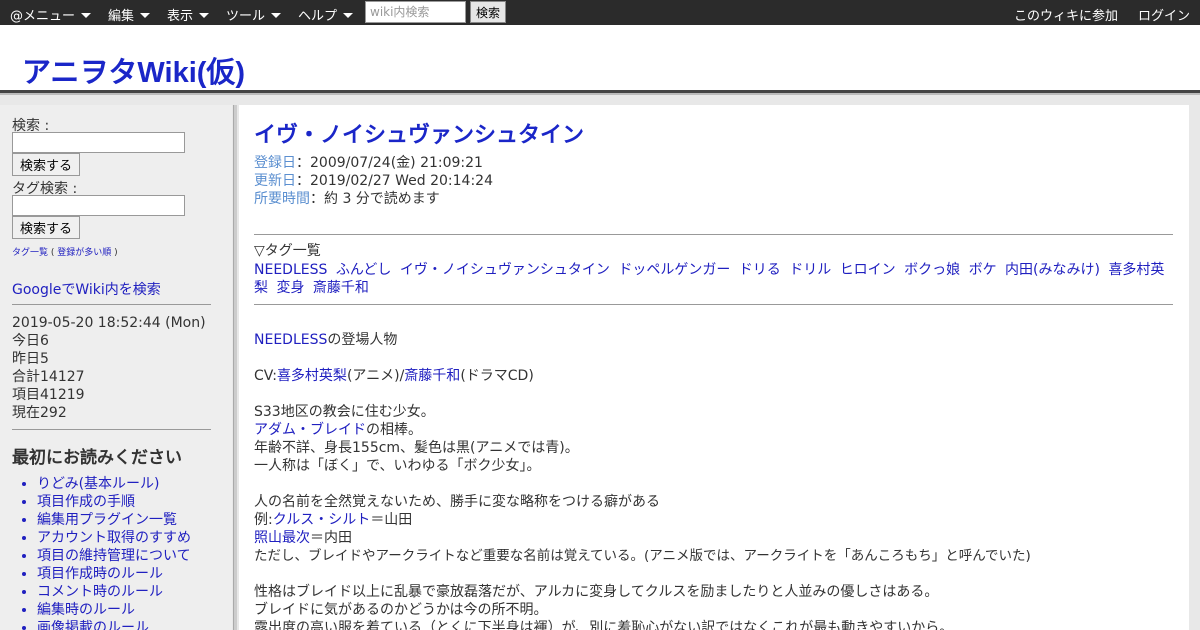 The height and width of the screenshot is (630, 1200). Describe the element at coordinates (1066, 14) in the screenshot. I see `join-wiki-link: このウィキに参加` at that location.